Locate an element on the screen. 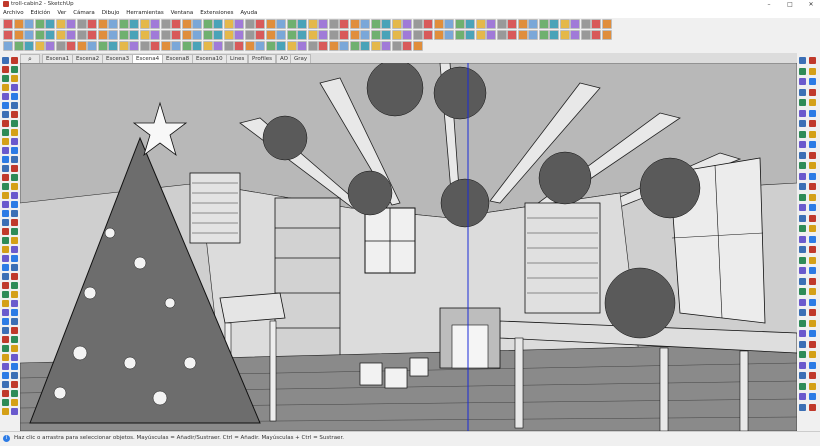  menu-ver: Ver is located at coordinates (61, 13).